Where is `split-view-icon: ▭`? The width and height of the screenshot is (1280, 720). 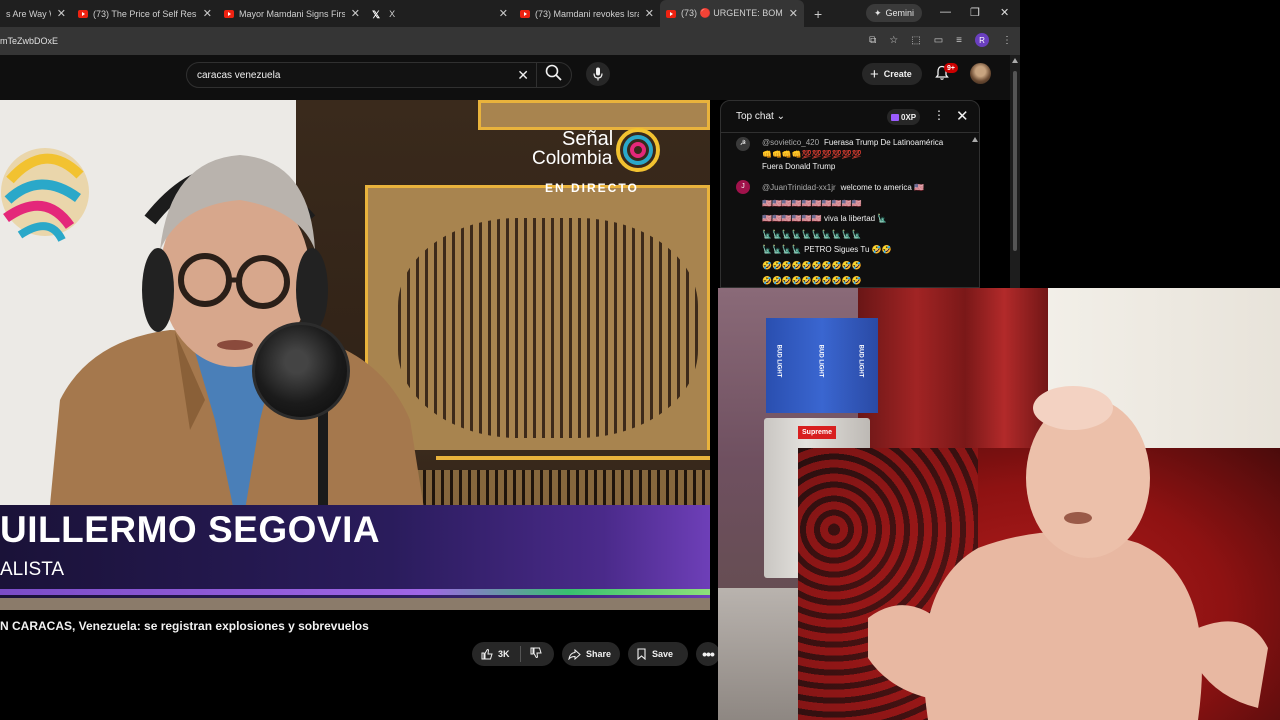
split-view-icon: ▭ is located at coordinates (938, 40).